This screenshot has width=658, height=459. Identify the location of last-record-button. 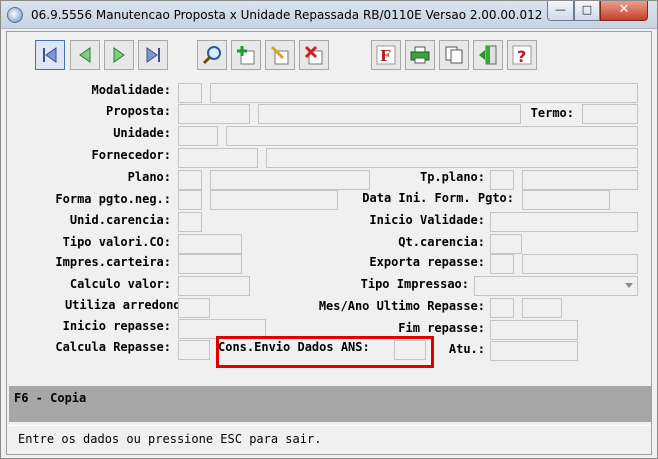
(153, 55).